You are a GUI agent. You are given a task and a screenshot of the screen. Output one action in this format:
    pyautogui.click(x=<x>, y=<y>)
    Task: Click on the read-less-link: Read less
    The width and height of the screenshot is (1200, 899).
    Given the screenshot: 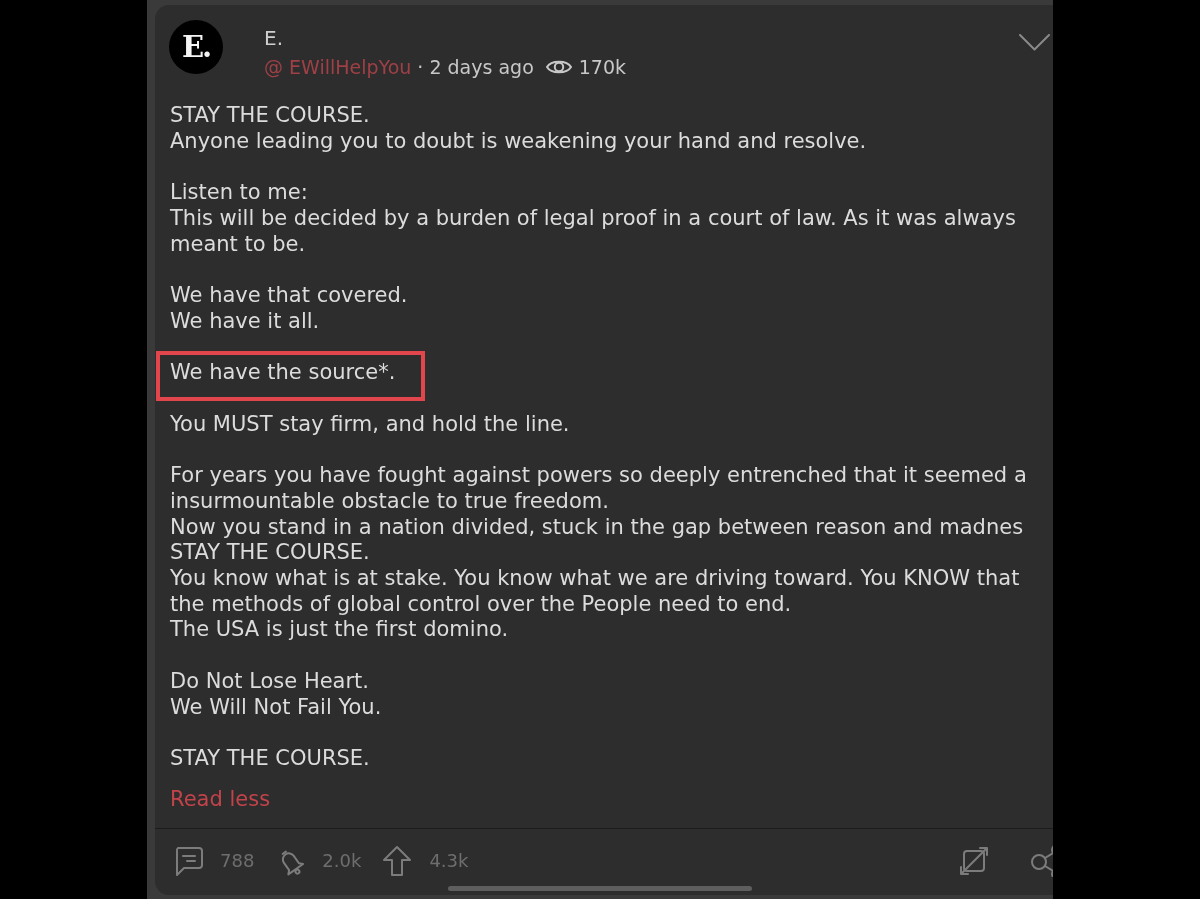 What is the action you would take?
    pyautogui.click(x=220, y=799)
    